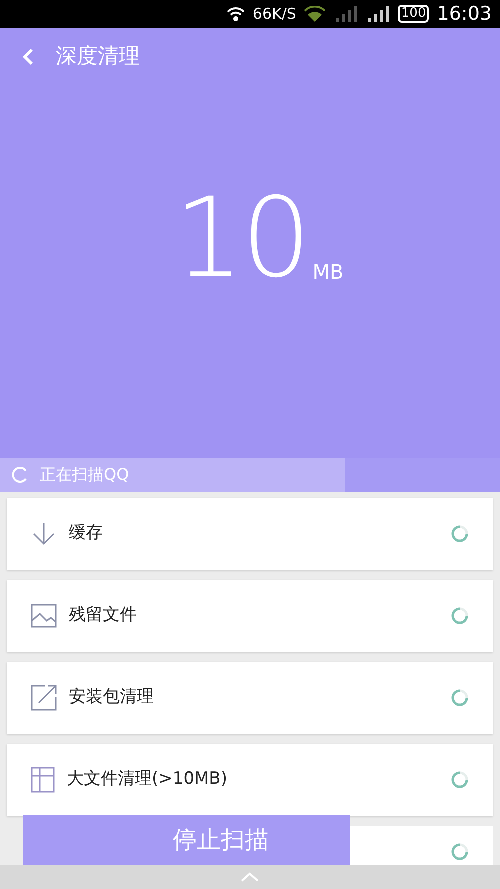 The height and width of the screenshot is (889, 500). Describe the element at coordinates (274, 14) in the screenshot. I see `network-speed: 66K/S` at that location.